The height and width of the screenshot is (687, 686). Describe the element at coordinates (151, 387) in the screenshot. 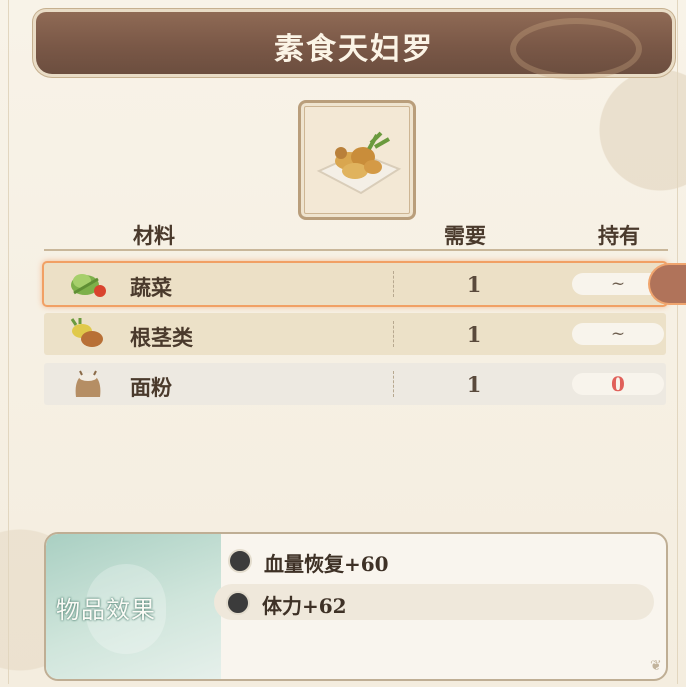

I see `ingredient-name: 面粉` at that location.